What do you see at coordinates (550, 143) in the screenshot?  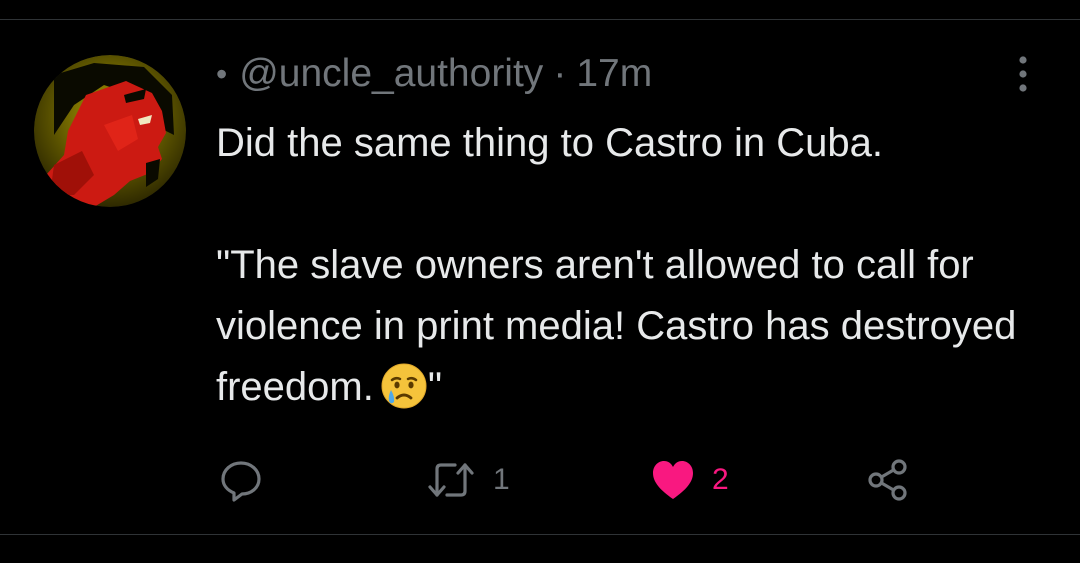 I see `tweet-text-line: Did the same thing to Castro in Cuba.` at bounding box center [550, 143].